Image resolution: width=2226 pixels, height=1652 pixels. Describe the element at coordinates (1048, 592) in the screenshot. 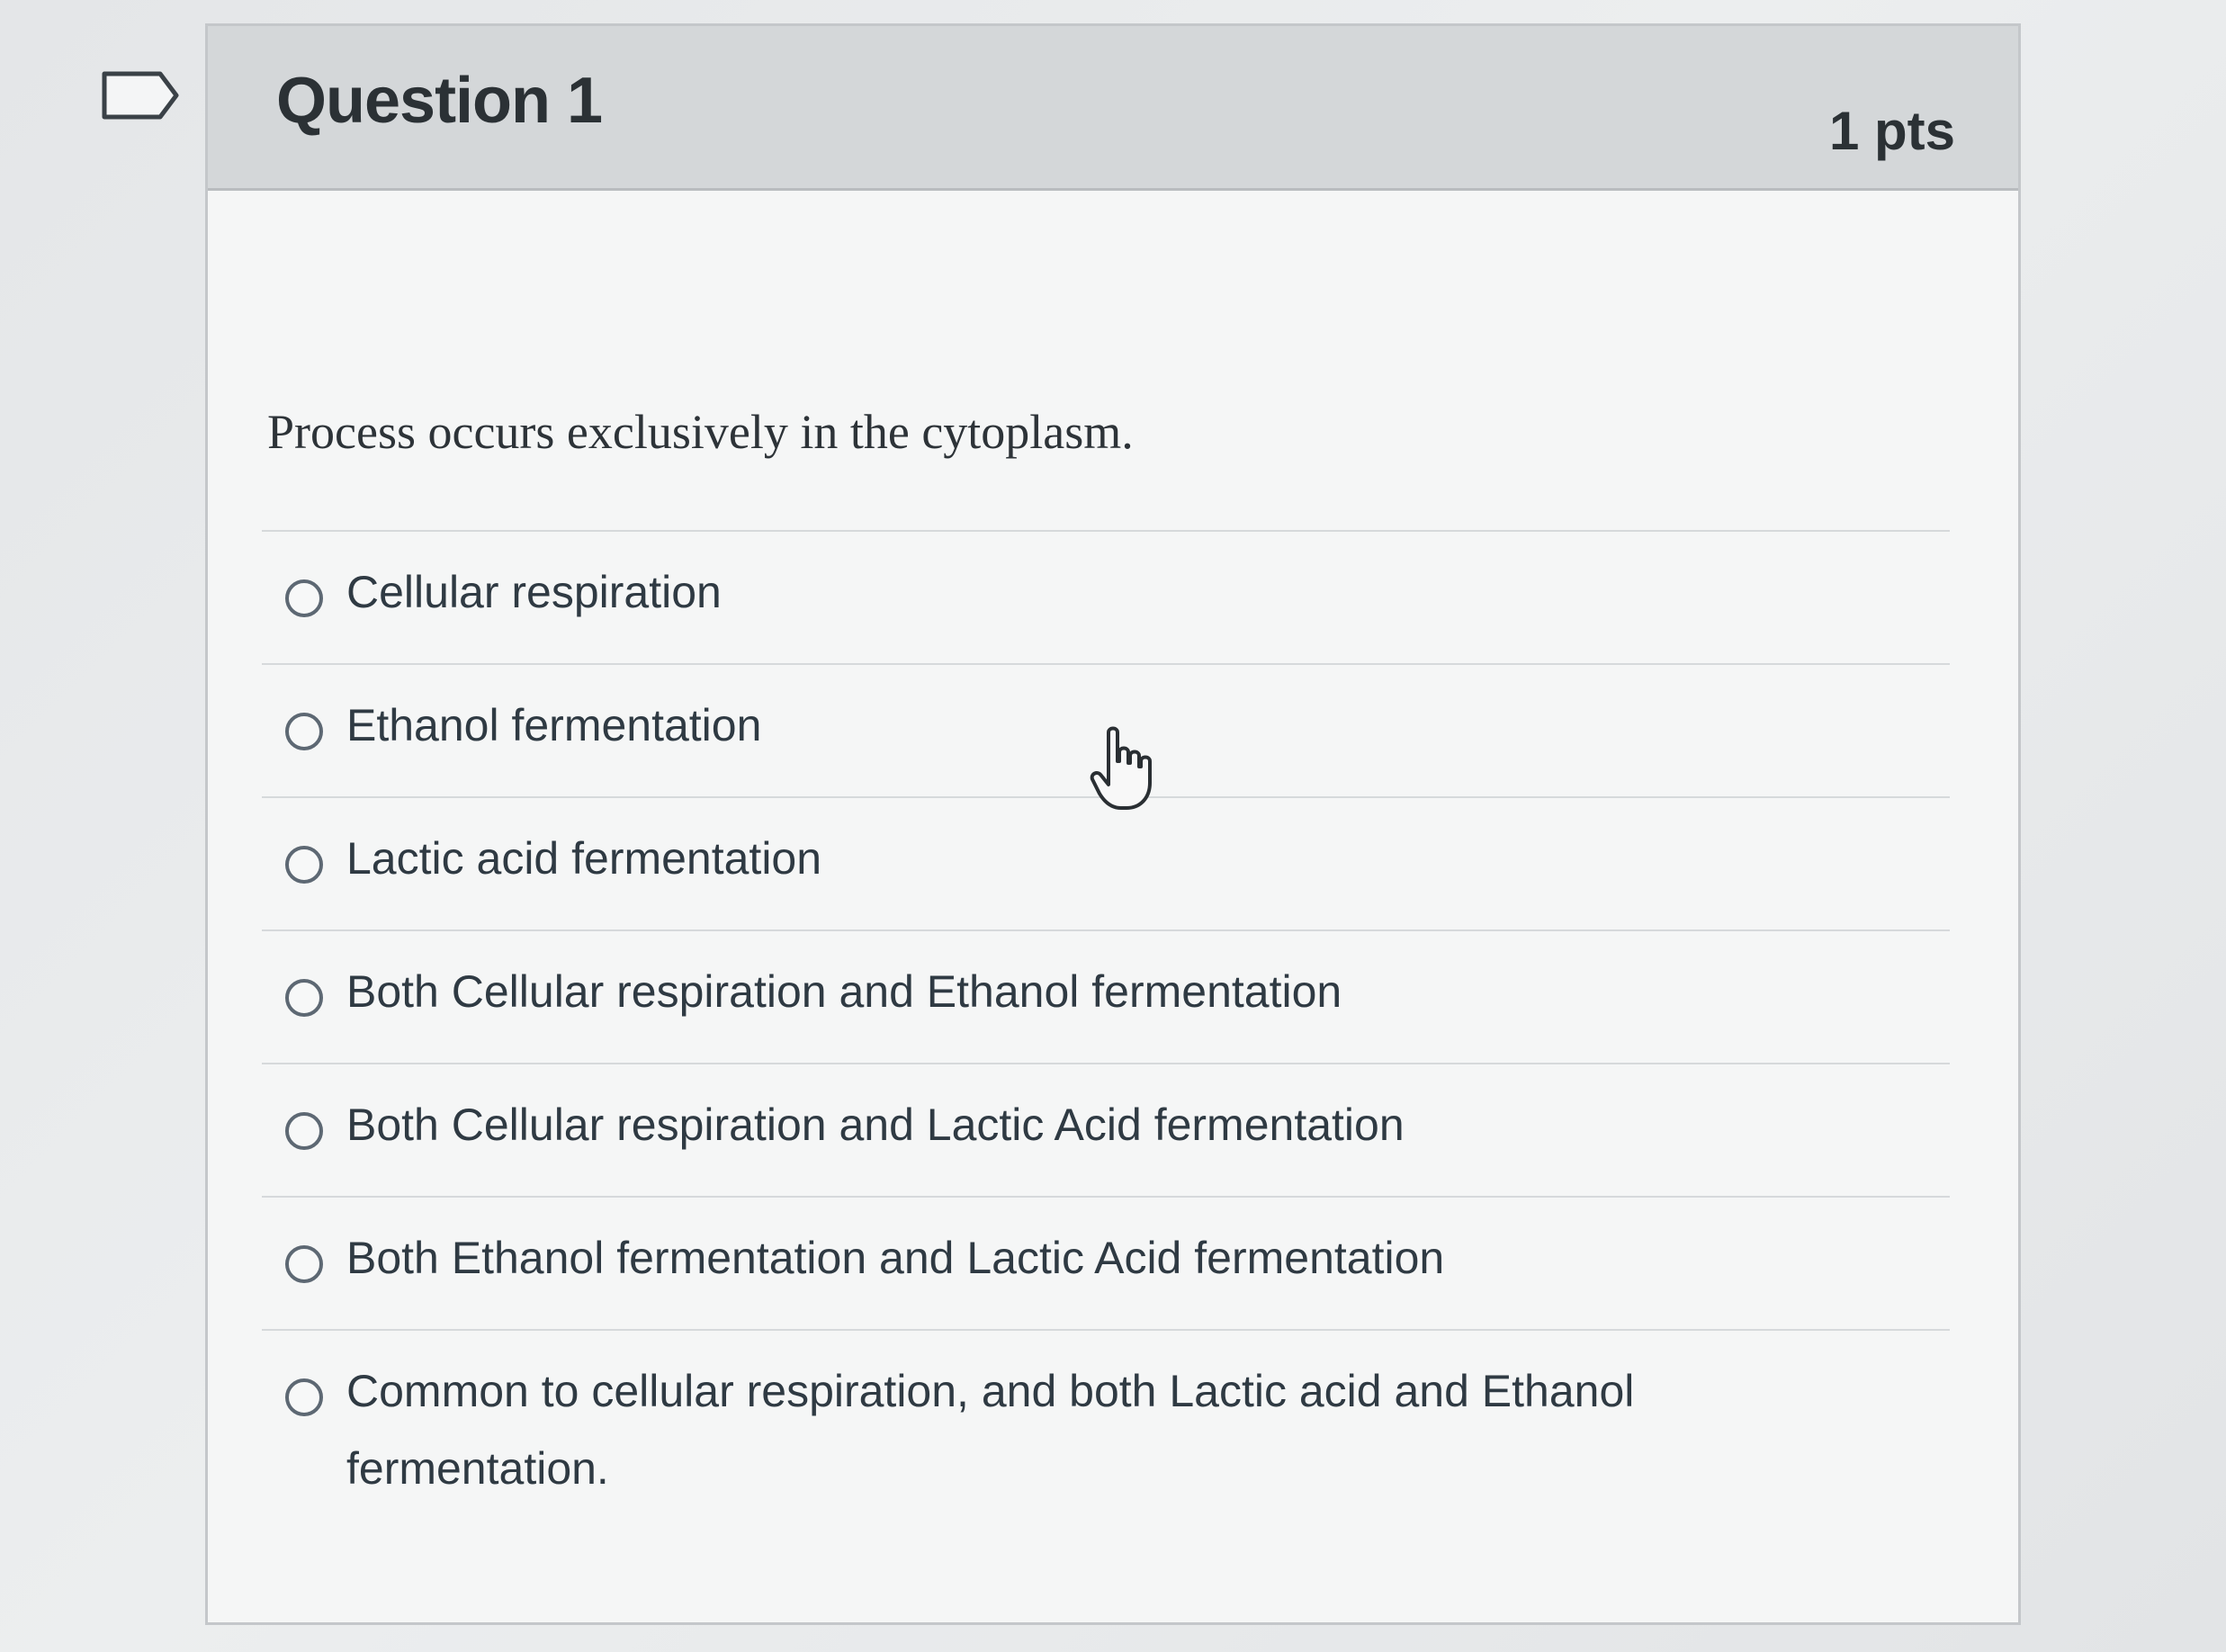

I see `answer-label: Cellular respiration` at that location.